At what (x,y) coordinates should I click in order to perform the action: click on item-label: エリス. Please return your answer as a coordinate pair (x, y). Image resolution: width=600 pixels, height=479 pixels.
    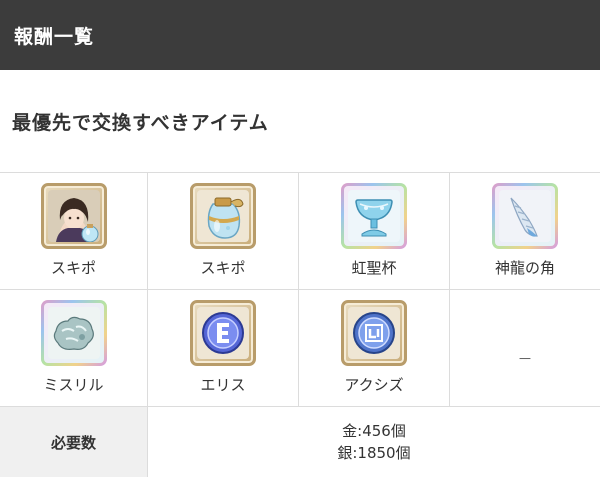
    Looking at the image, I should click on (223, 385).